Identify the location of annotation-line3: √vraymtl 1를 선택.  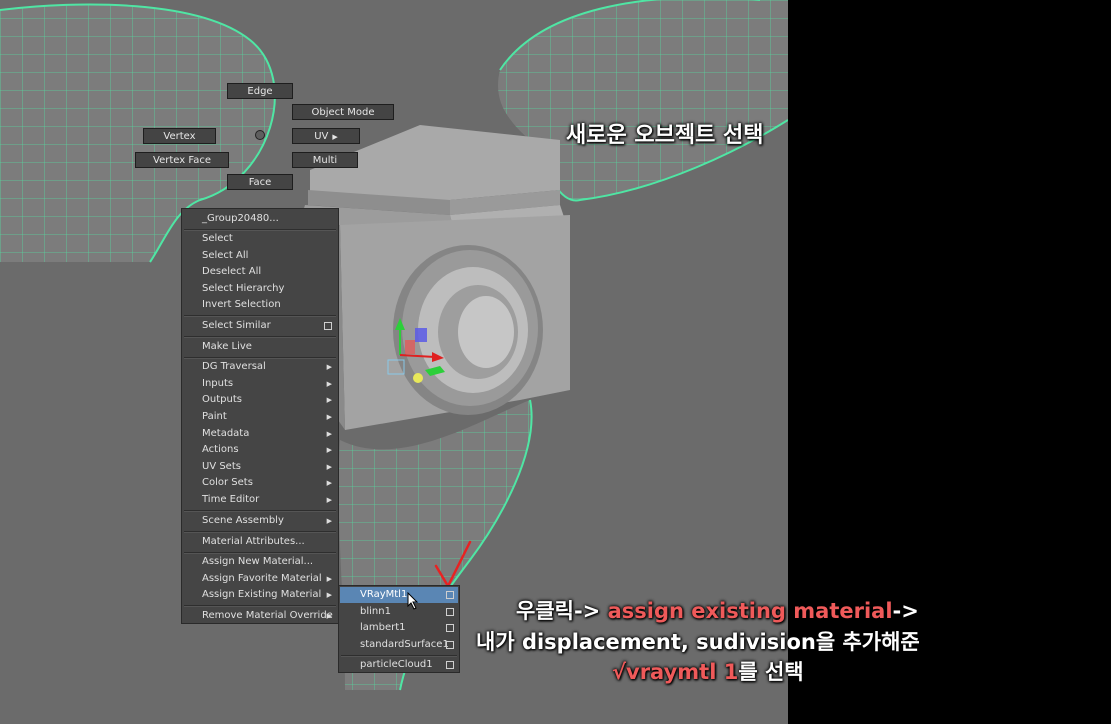
(708, 671).